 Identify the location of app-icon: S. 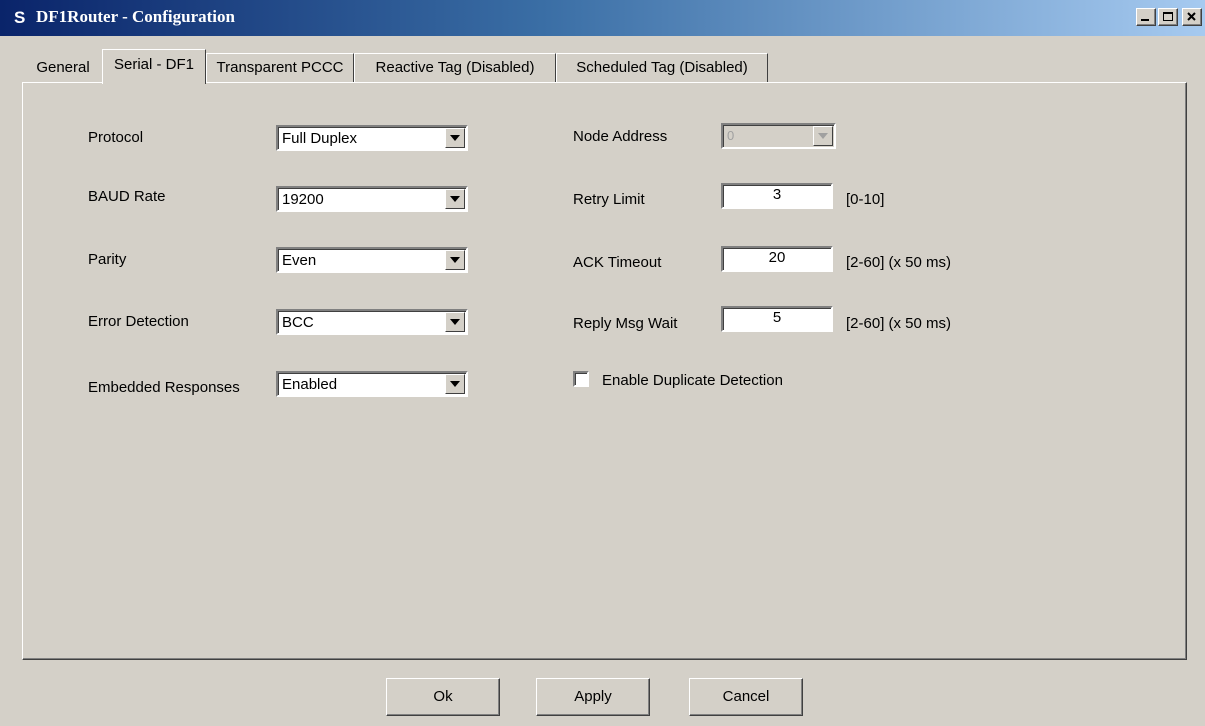
(20, 17).